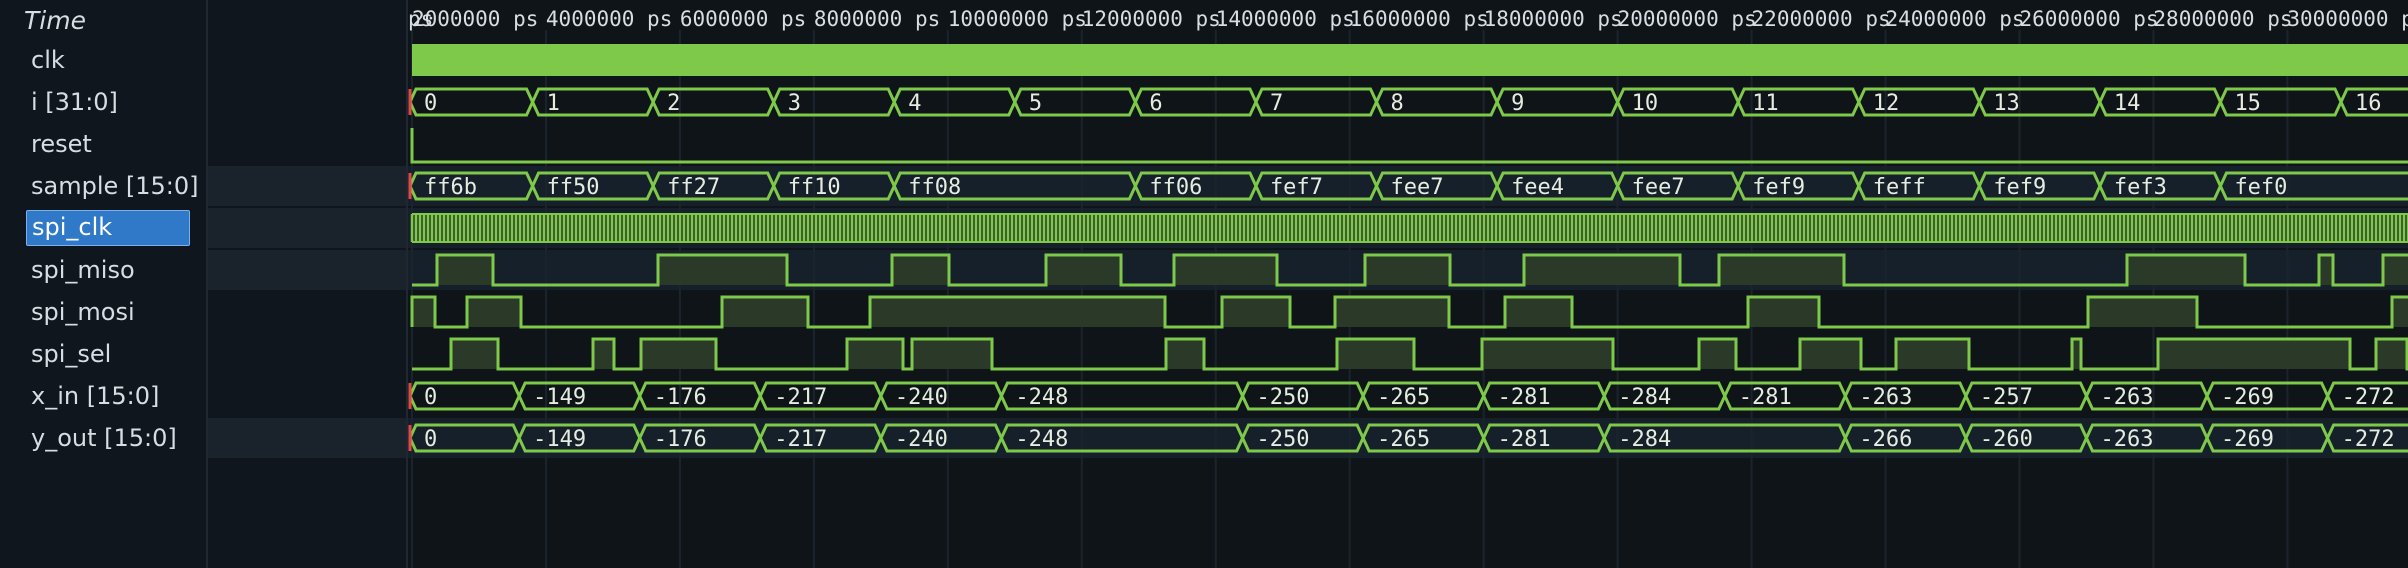  Describe the element at coordinates (1553, 19) in the screenshot. I see `time-axis-label: 18000000 ps` at that location.